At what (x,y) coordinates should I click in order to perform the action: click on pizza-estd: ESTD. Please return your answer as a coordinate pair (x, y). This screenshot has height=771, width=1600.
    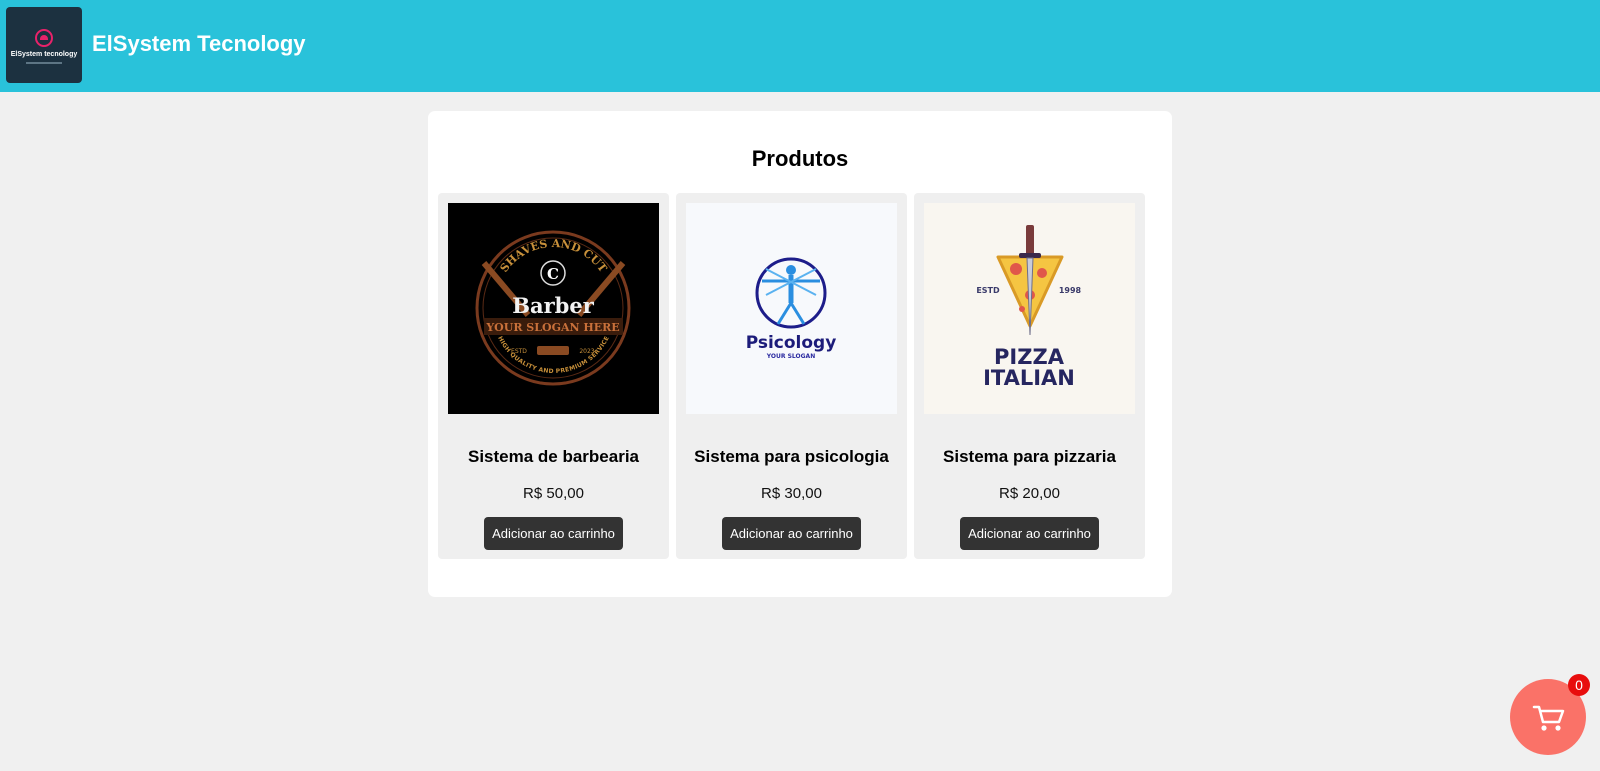
    Looking at the image, I should click on (988, 290).